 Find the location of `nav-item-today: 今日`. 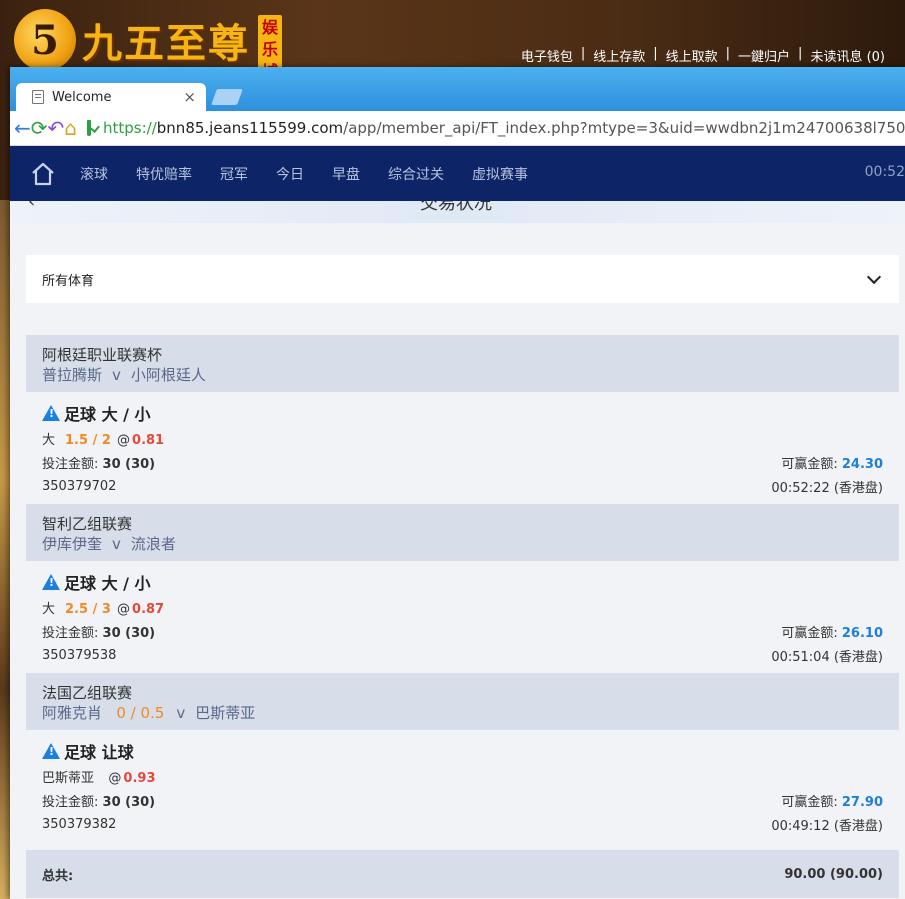

nav-item-today: 今日 is located at coordinates (290, 174).